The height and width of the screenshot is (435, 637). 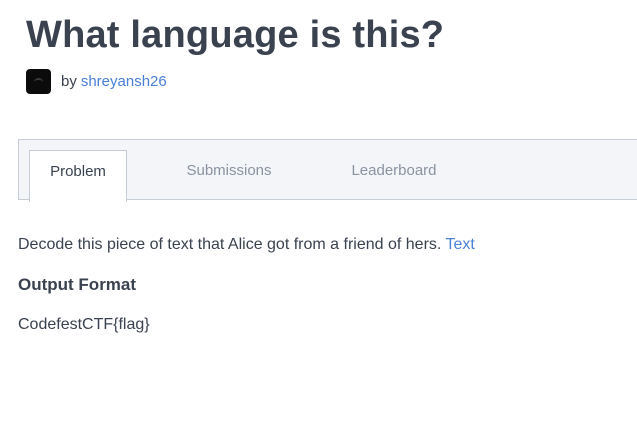 I want to click on output-format-heading: Output Format, so click(x=77, y=284).